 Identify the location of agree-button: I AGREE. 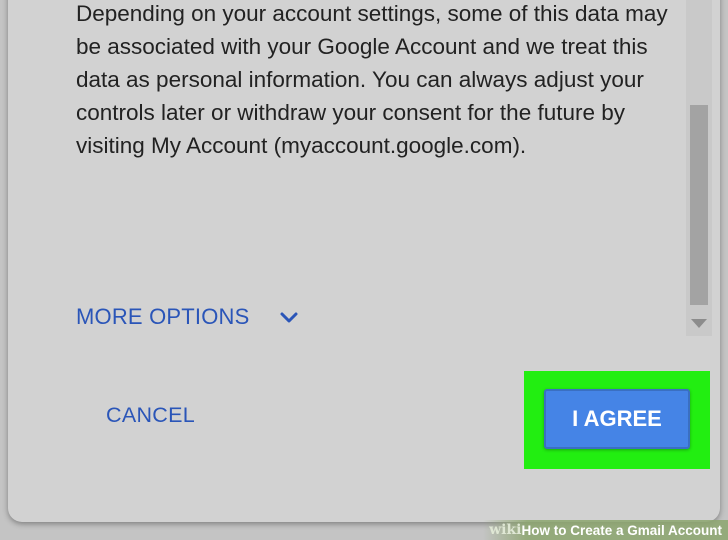
(617, 419).